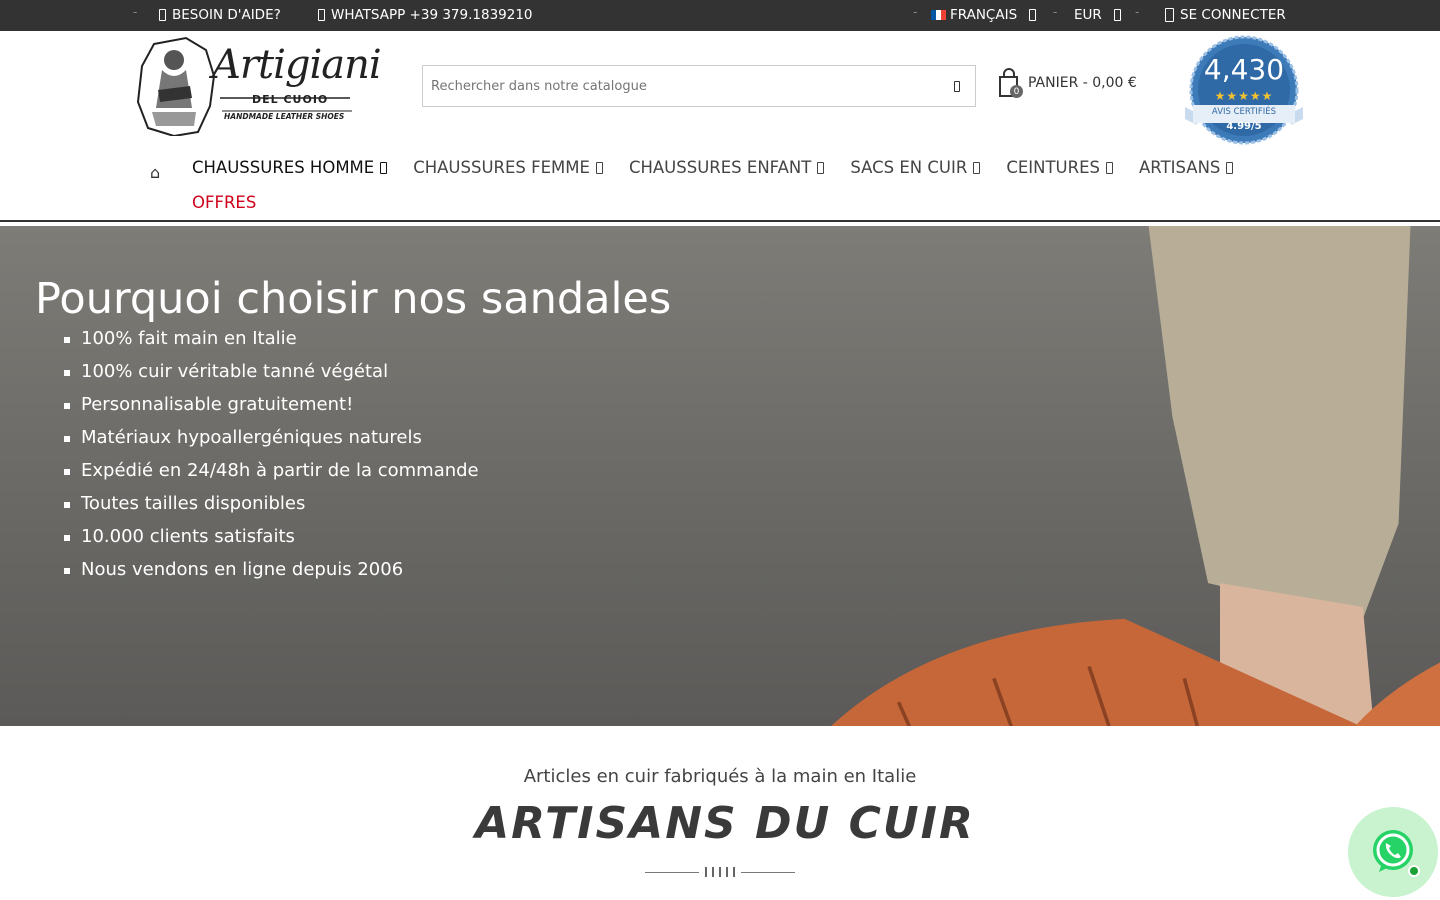 This screenshot has height=900, width=1440. I want to click on nav-item-label: CHAUSSURES ENFANT, so click(720, 167).